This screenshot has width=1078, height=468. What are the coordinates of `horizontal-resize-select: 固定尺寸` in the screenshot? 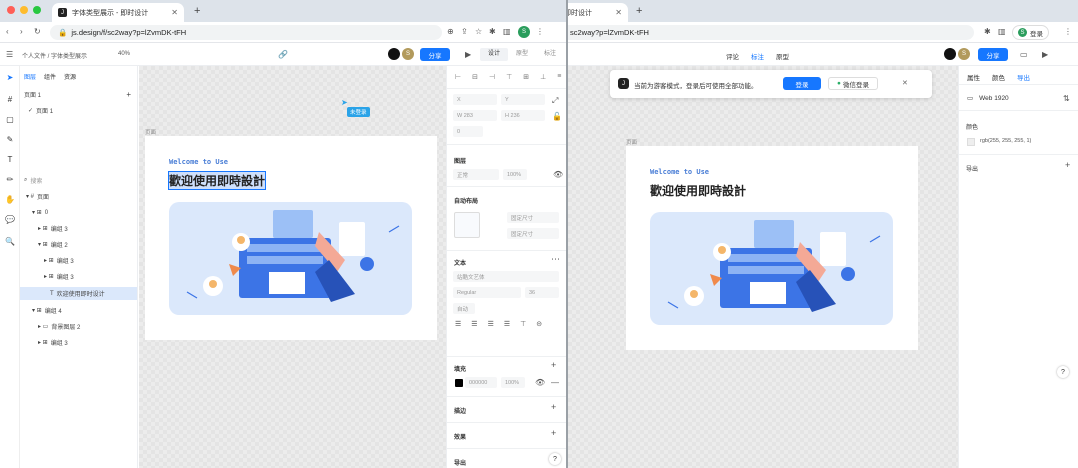 It's located at (533, 217).